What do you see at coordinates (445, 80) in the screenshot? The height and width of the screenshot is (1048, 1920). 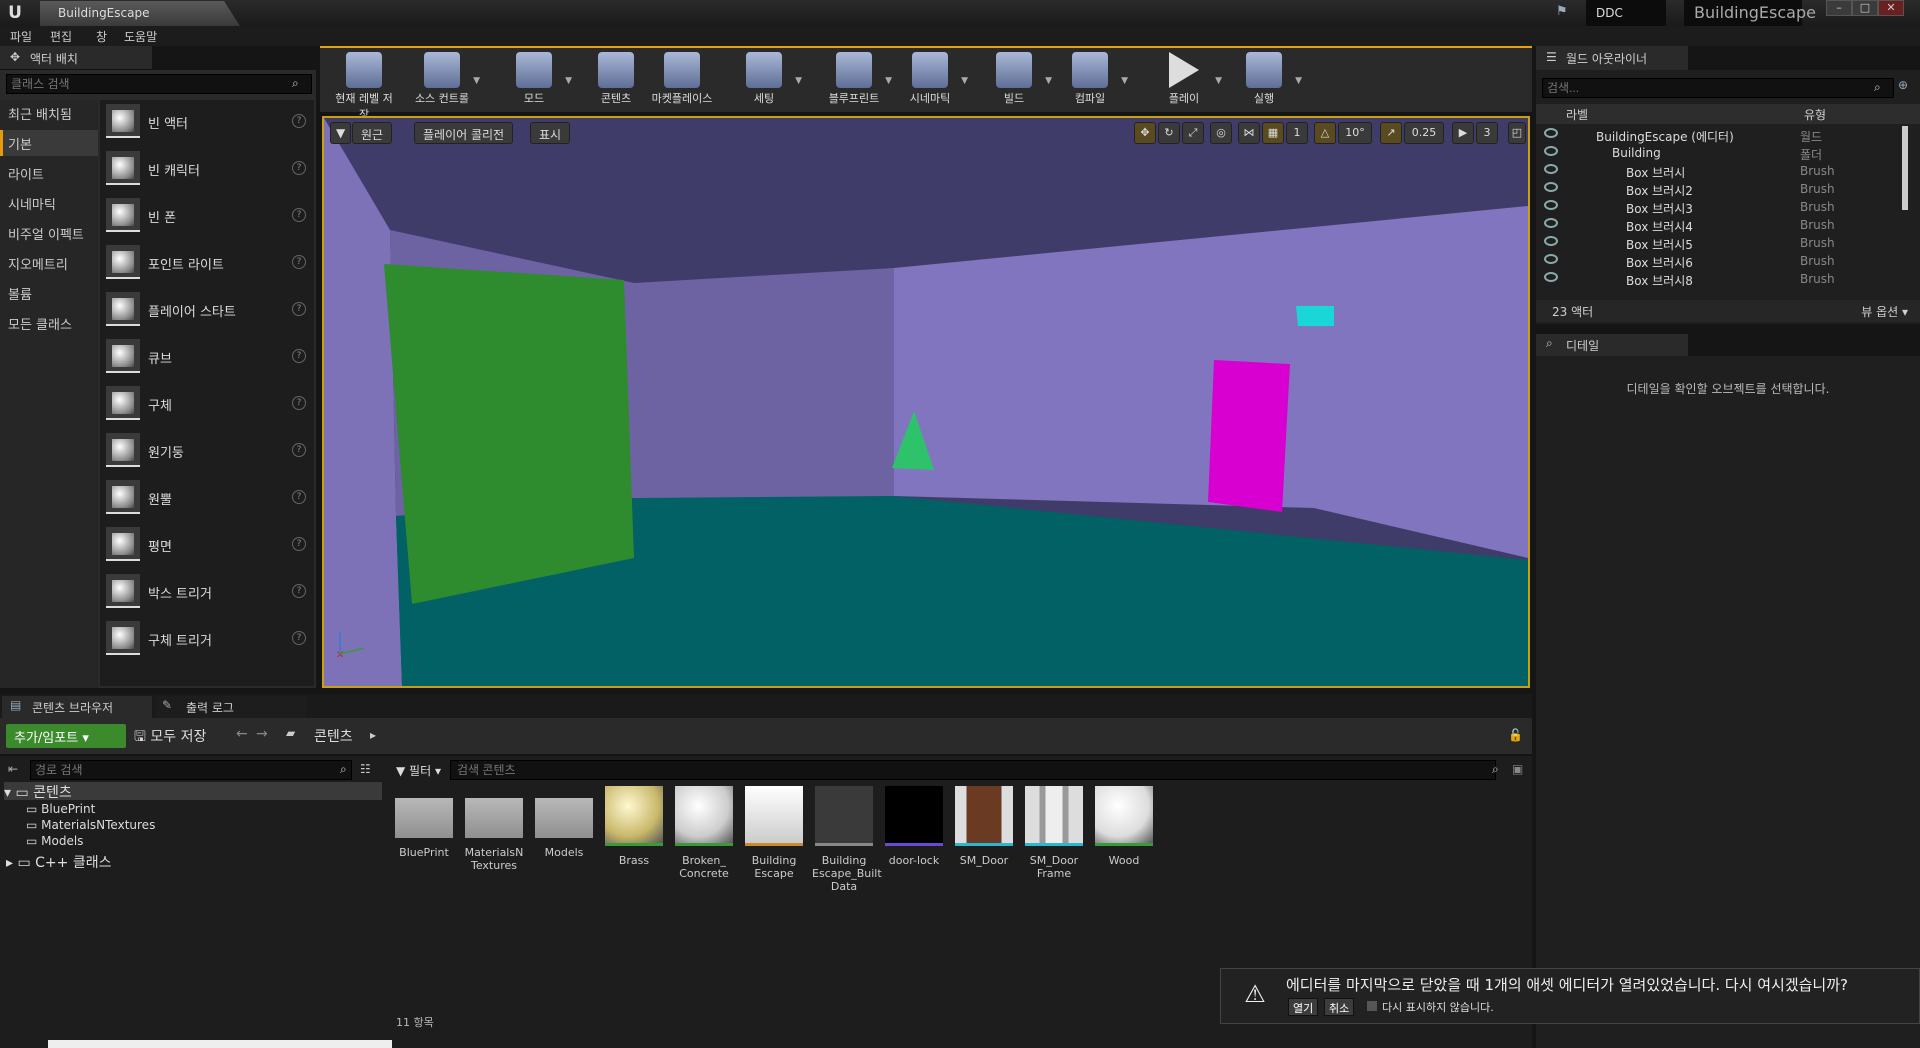 I see `source-control-button: 소스 컨트롤 ▼` at bounding box center [445, 80].